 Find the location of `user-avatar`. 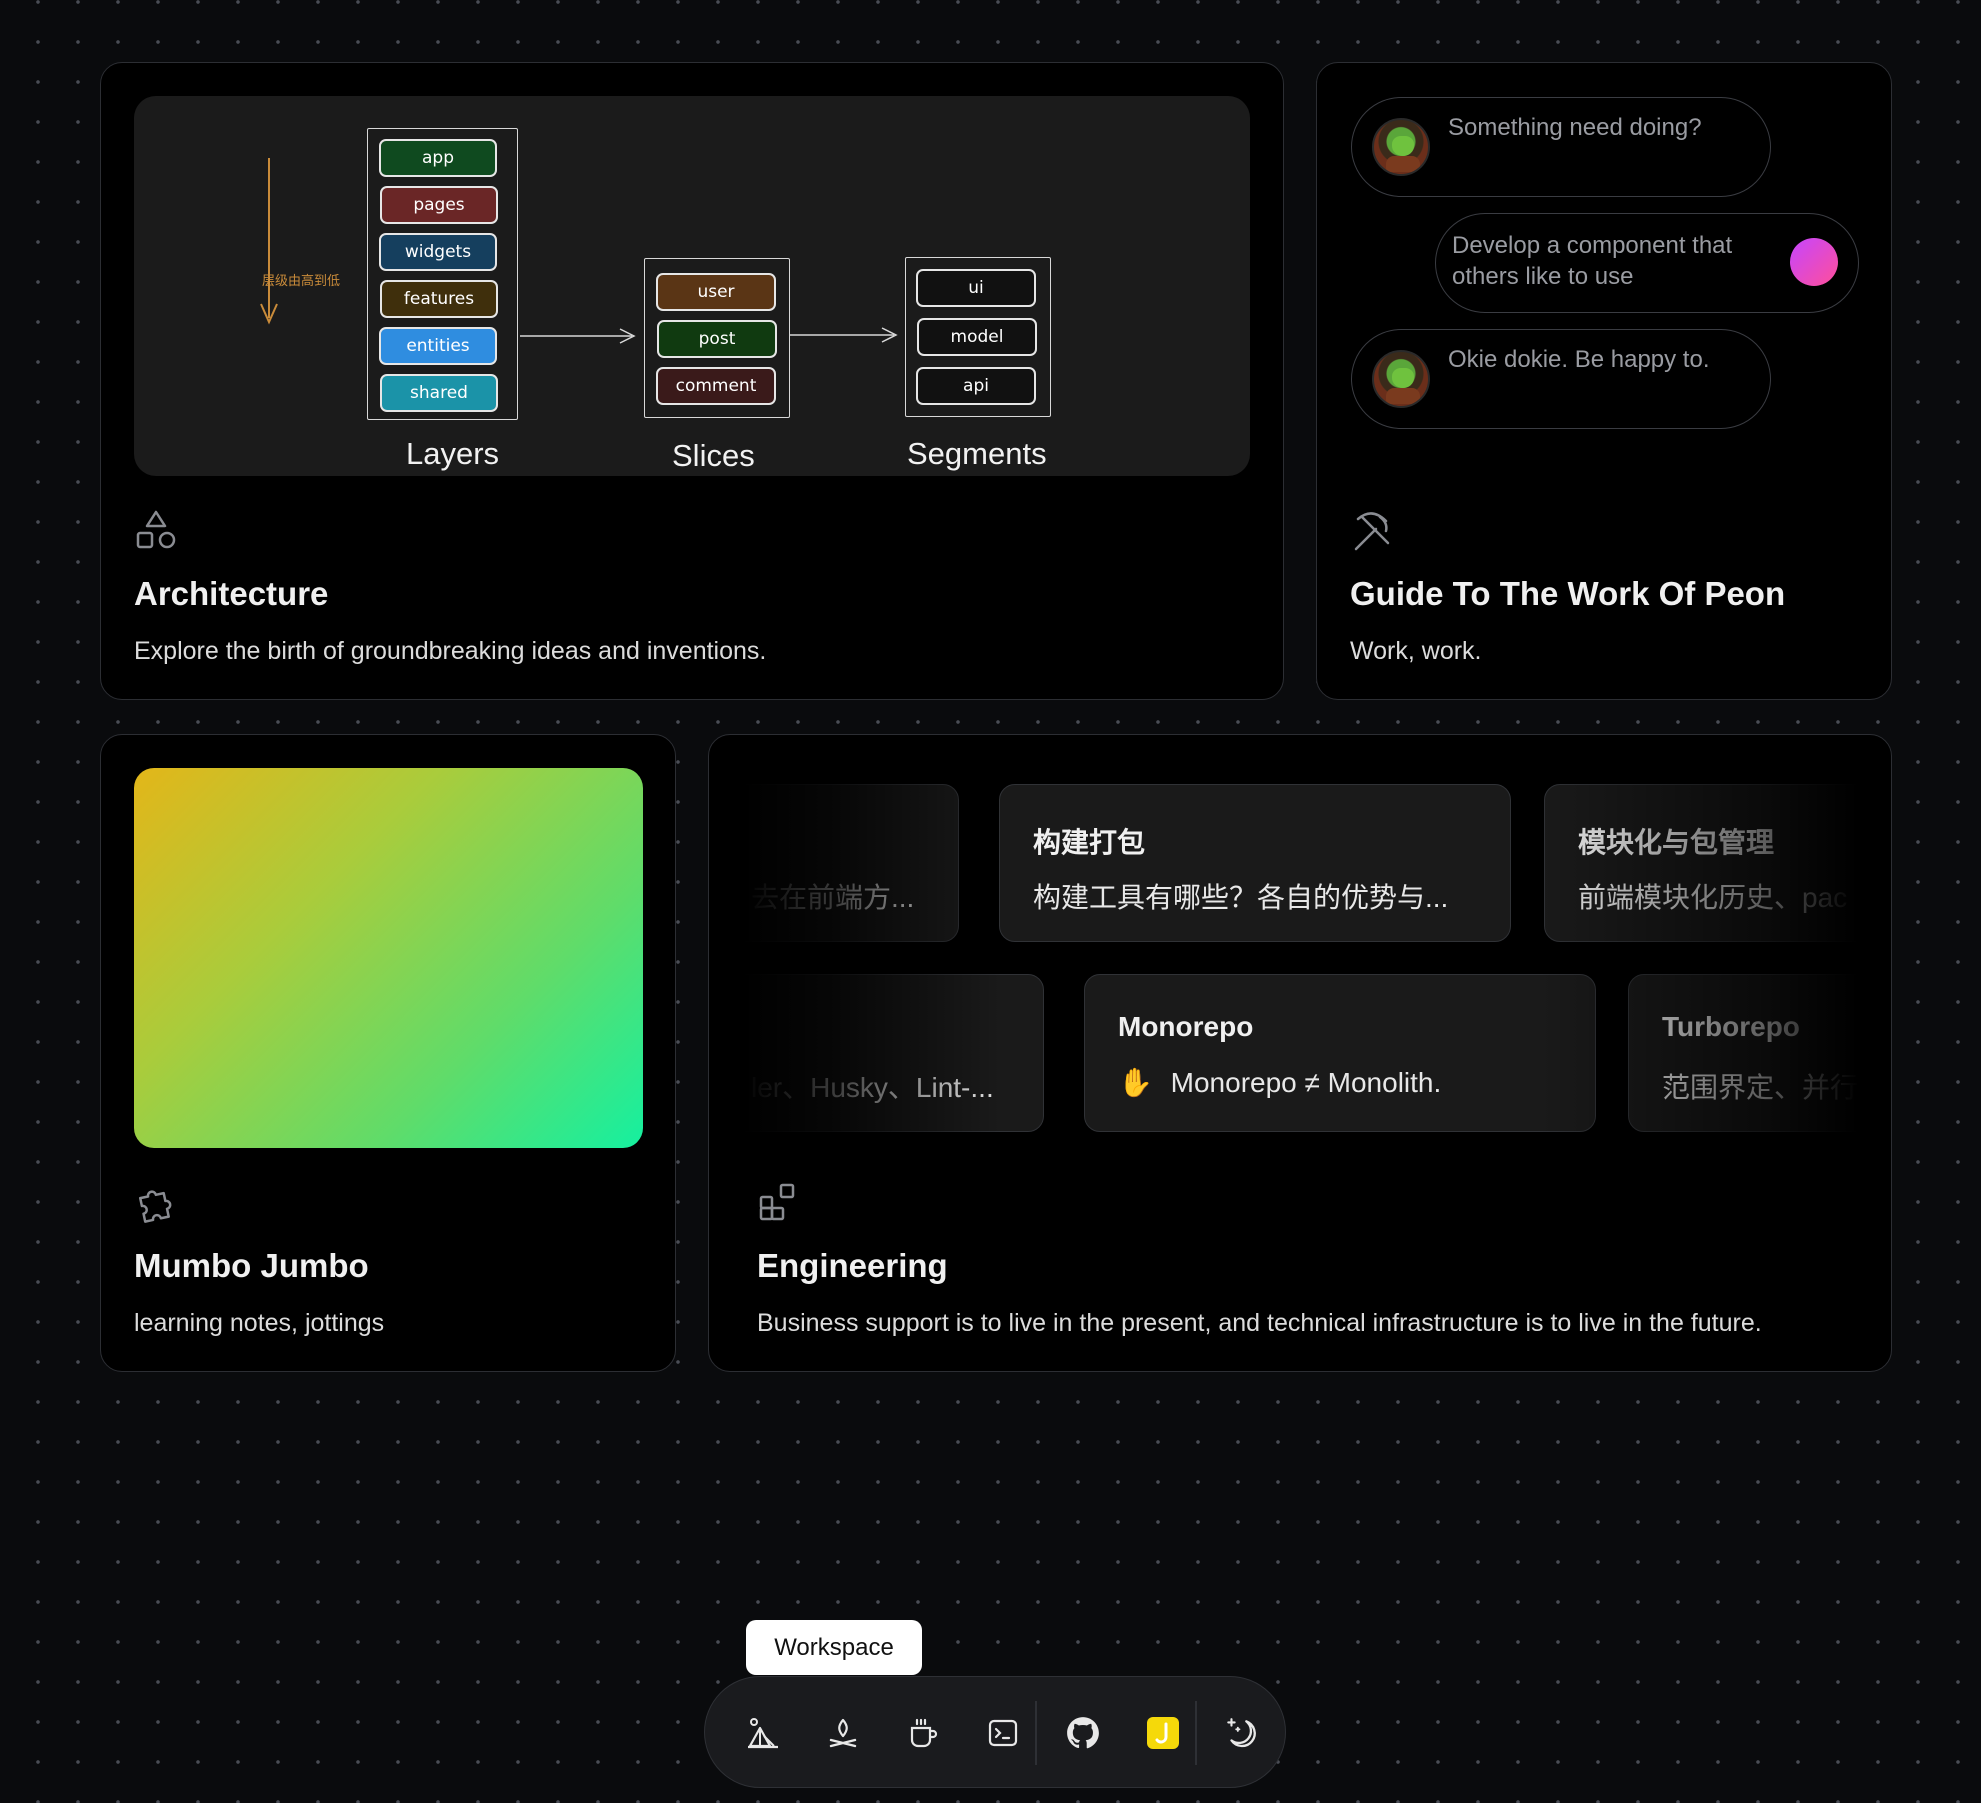

user-avatar is located at coordinates (1814, 262).